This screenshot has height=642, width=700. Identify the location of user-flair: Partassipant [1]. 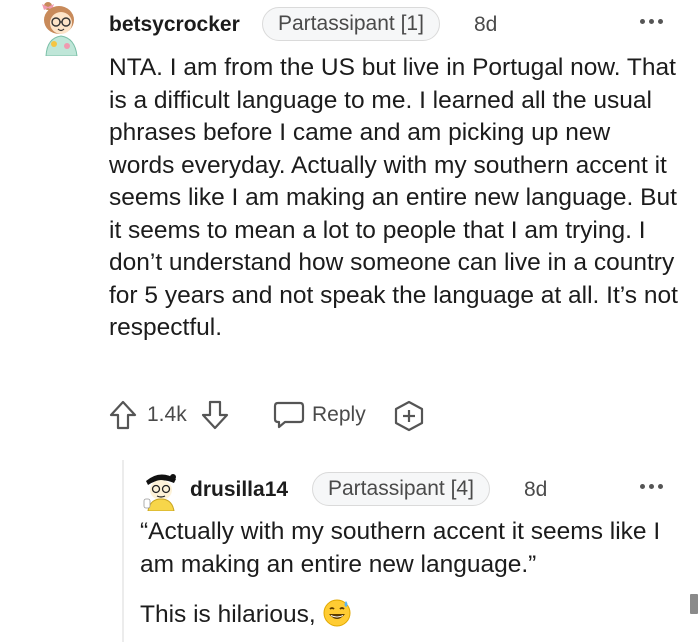
(351, 24).